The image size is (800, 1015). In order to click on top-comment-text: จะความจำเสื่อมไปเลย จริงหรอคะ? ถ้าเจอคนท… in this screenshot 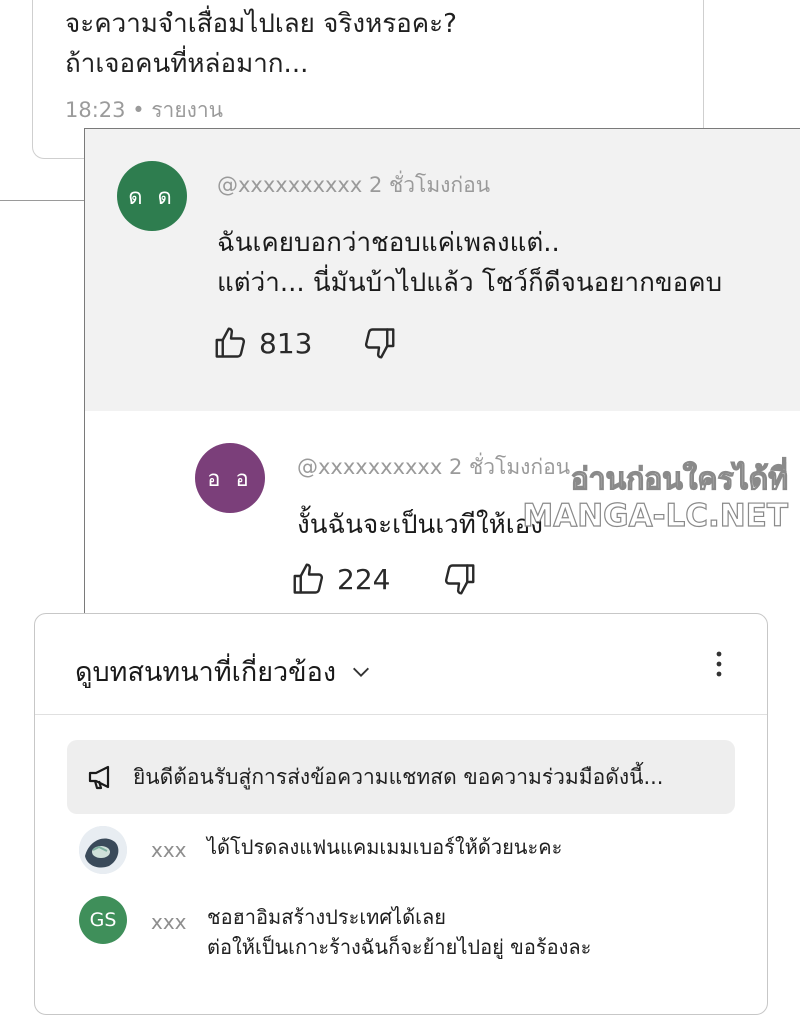, I will do `click(261, 44)`.